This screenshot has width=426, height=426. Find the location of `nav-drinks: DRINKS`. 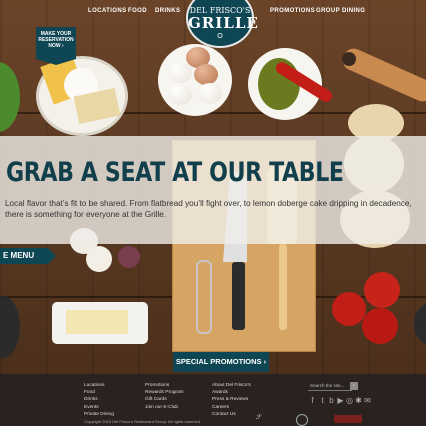

nav-drinks: DRINKS is located at coordinates (167, 11).